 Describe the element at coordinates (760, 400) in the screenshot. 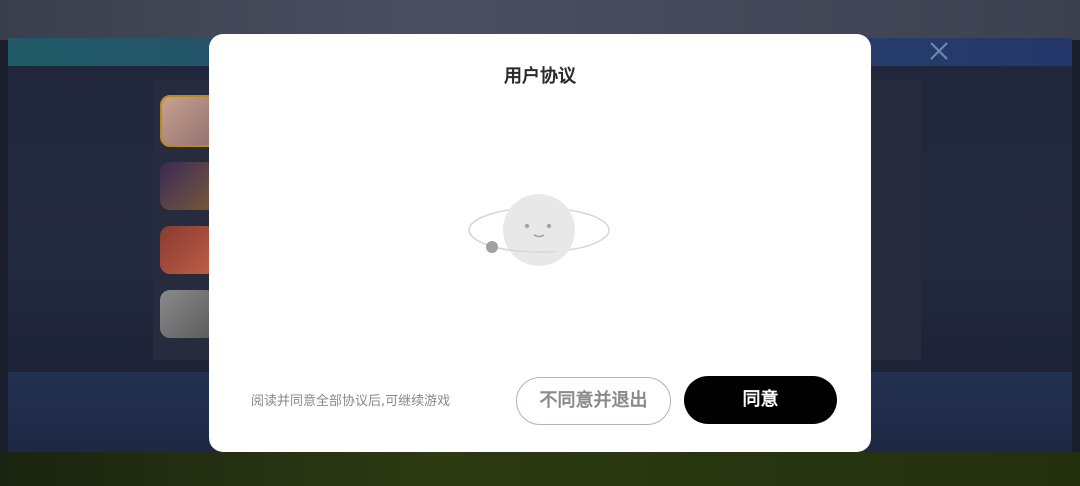

I see `agree-button: 同意` at that location.